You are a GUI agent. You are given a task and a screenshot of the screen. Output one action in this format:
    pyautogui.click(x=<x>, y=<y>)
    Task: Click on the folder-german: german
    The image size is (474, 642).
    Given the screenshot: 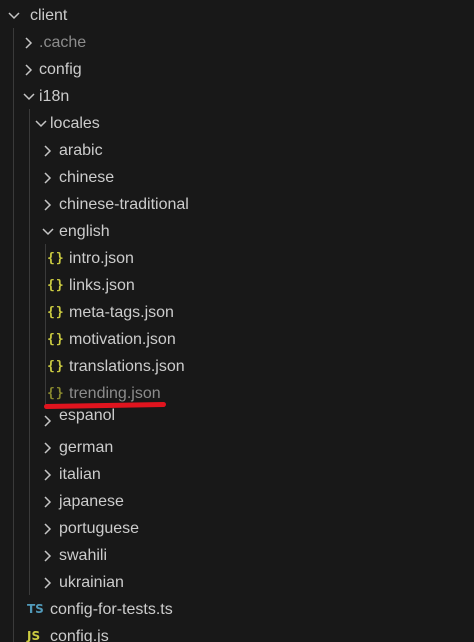 What is the action you would take?
    pyautogui.click(x=237, y=447)
    